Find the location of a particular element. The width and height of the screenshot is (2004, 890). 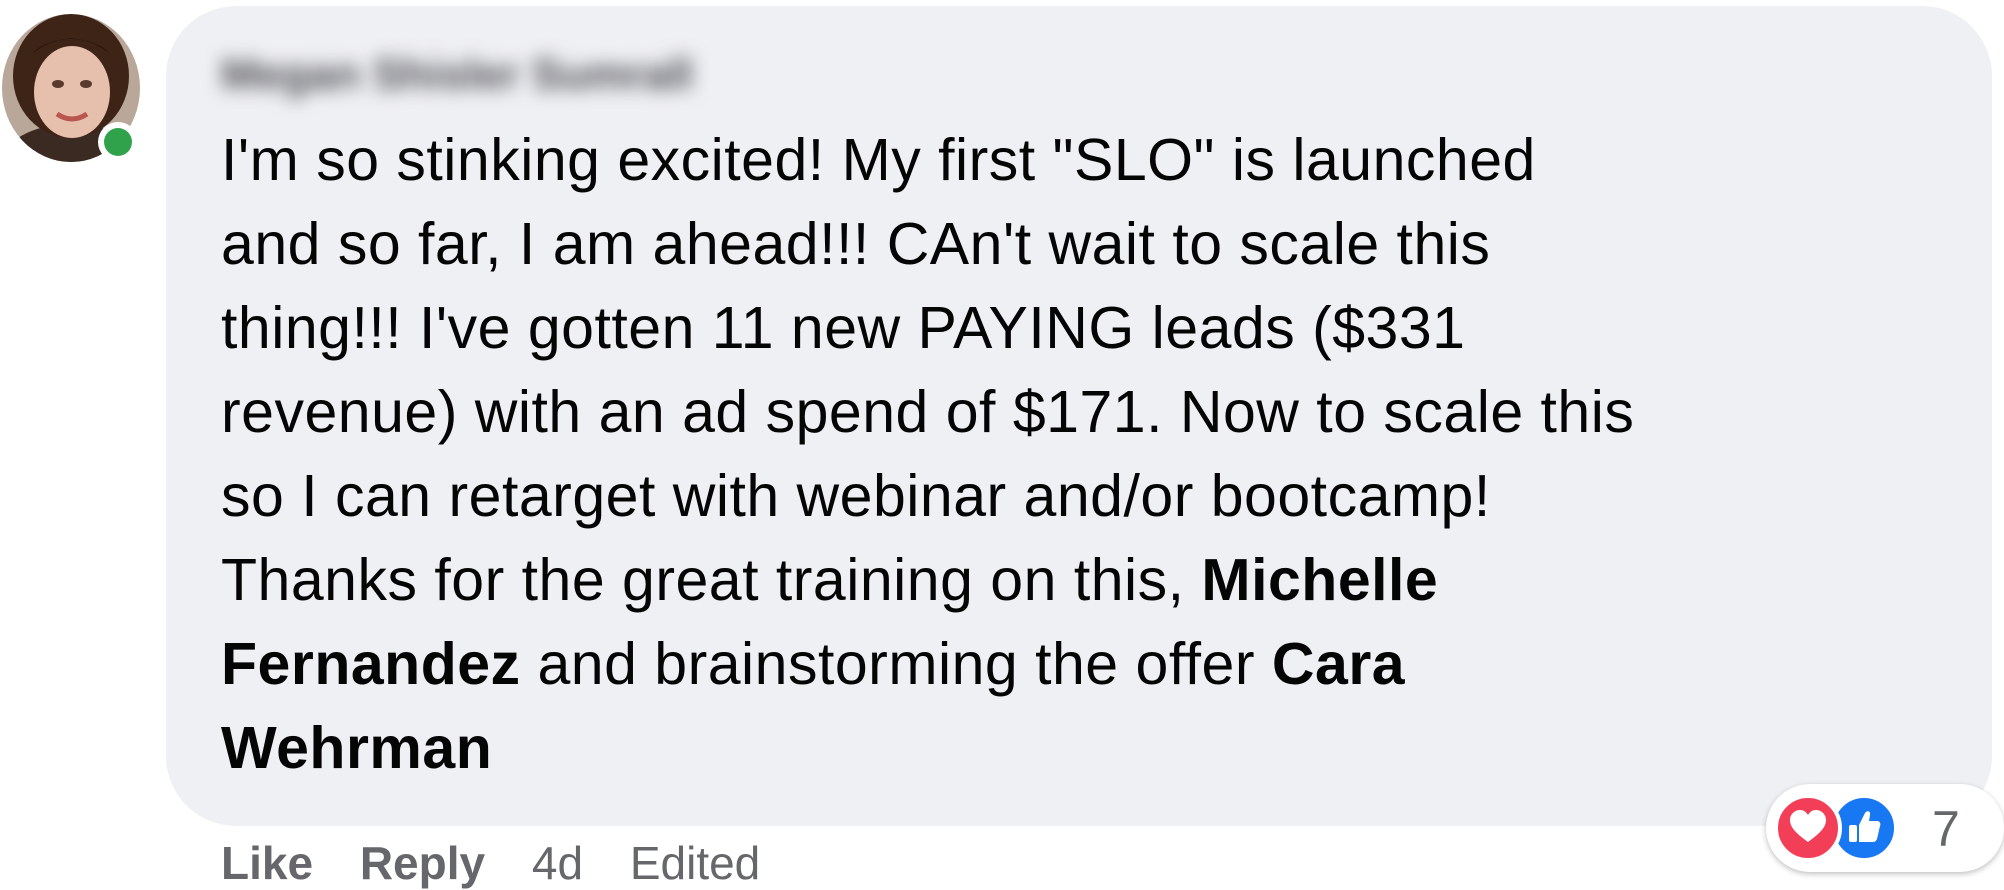

comment-author-name: Megan Shisler Sumrall is located at coordinates (457, 75).